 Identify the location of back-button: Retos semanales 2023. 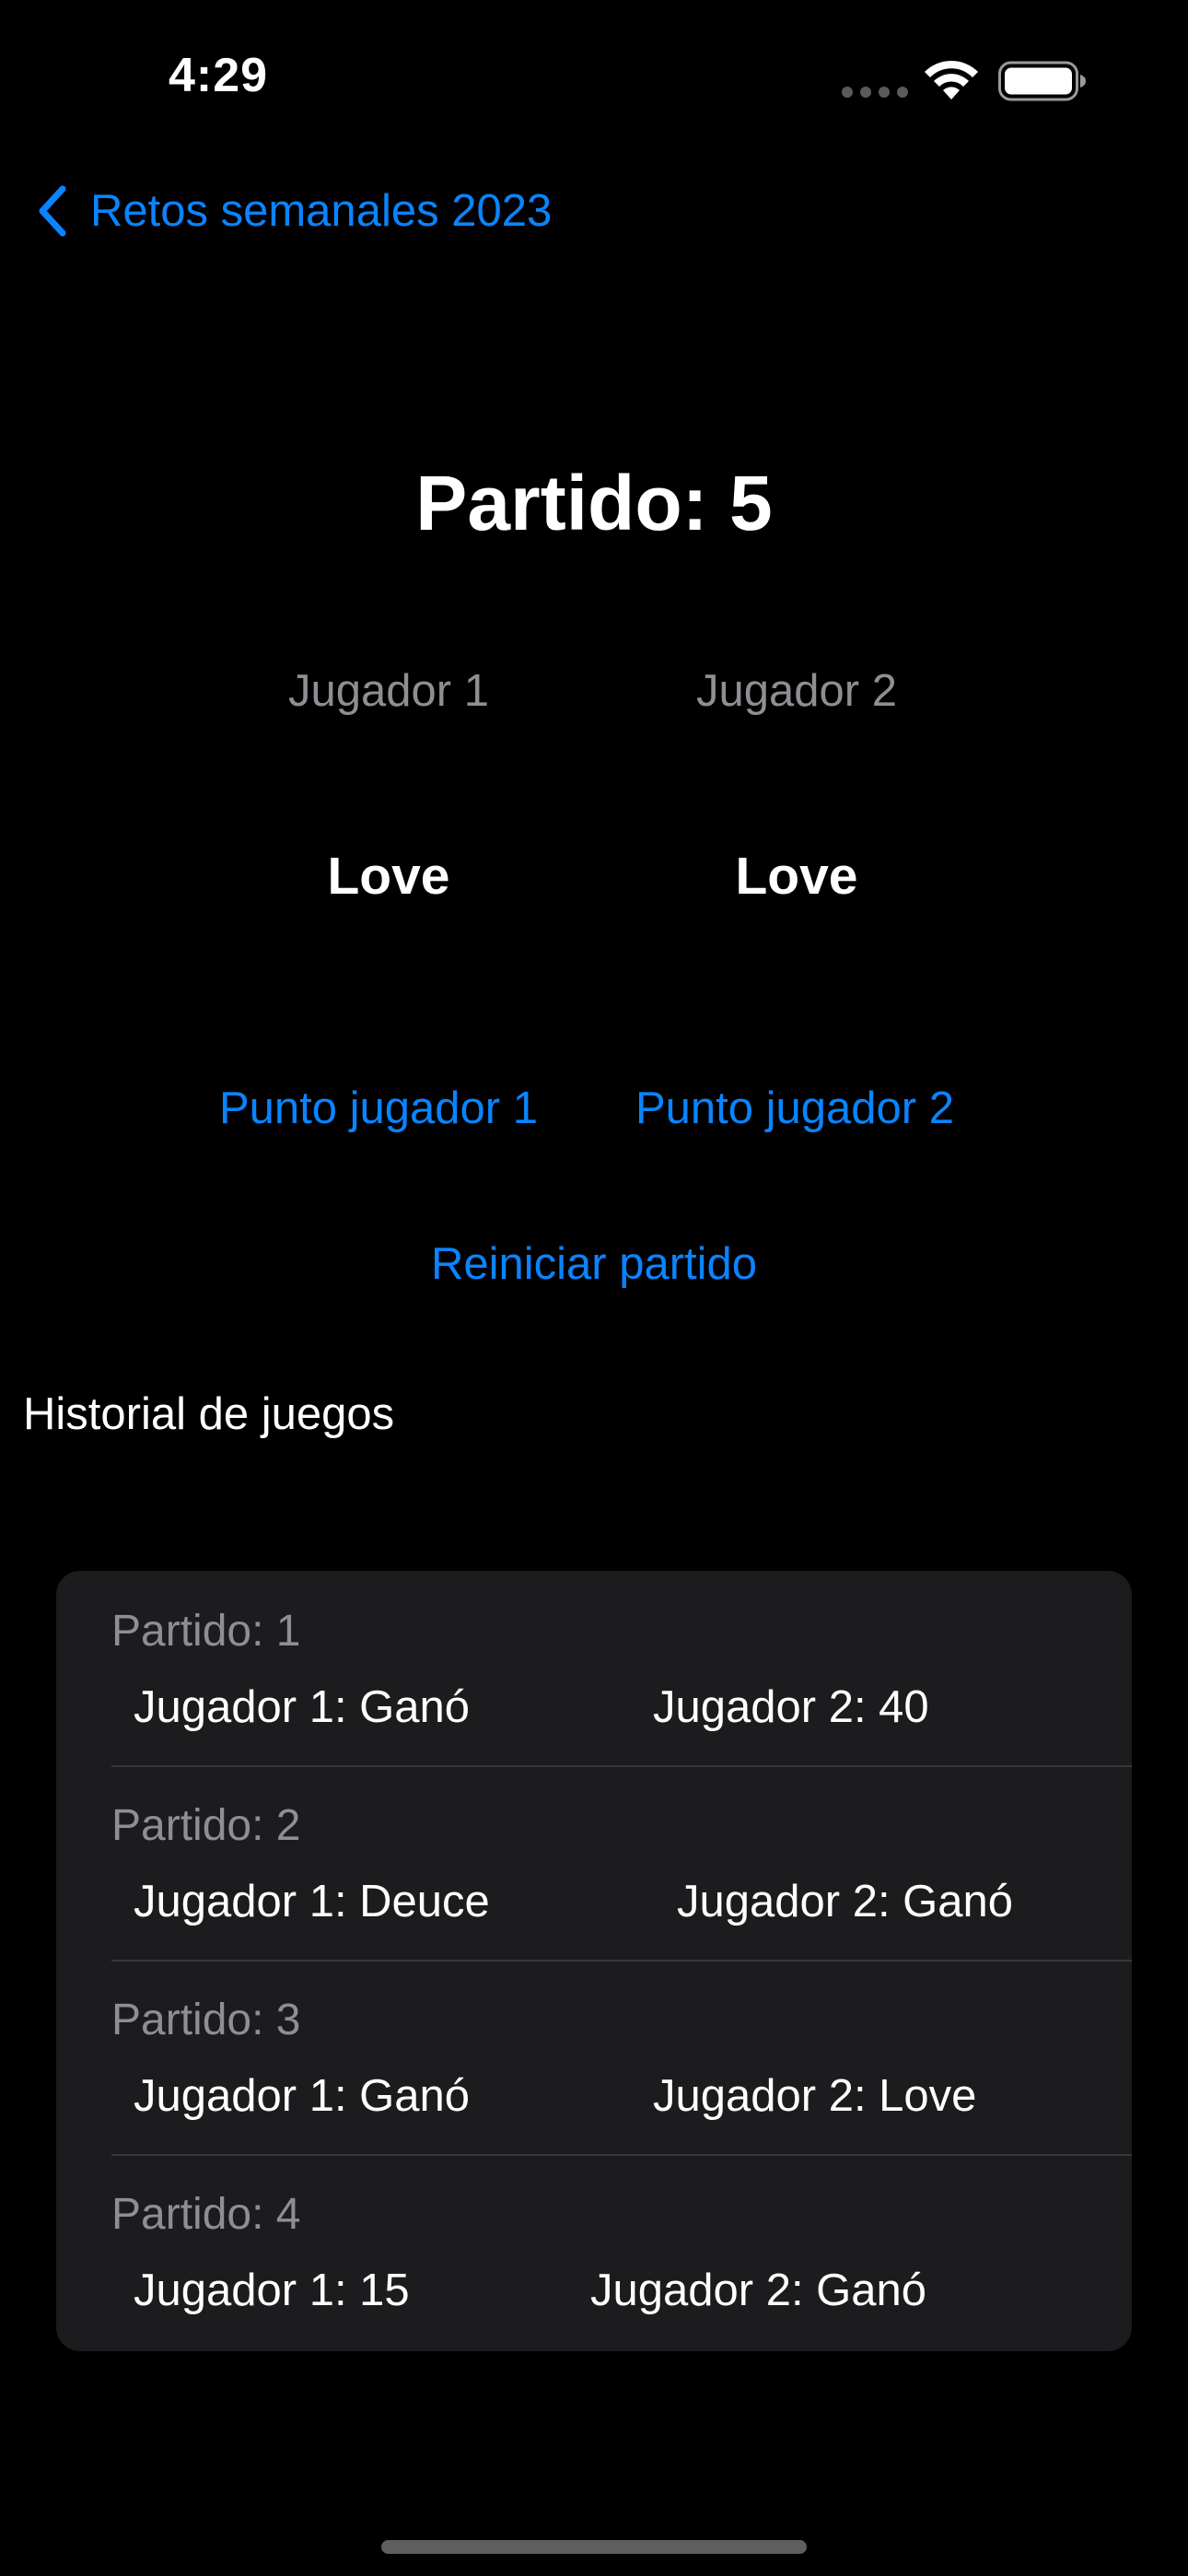
(292, 211).